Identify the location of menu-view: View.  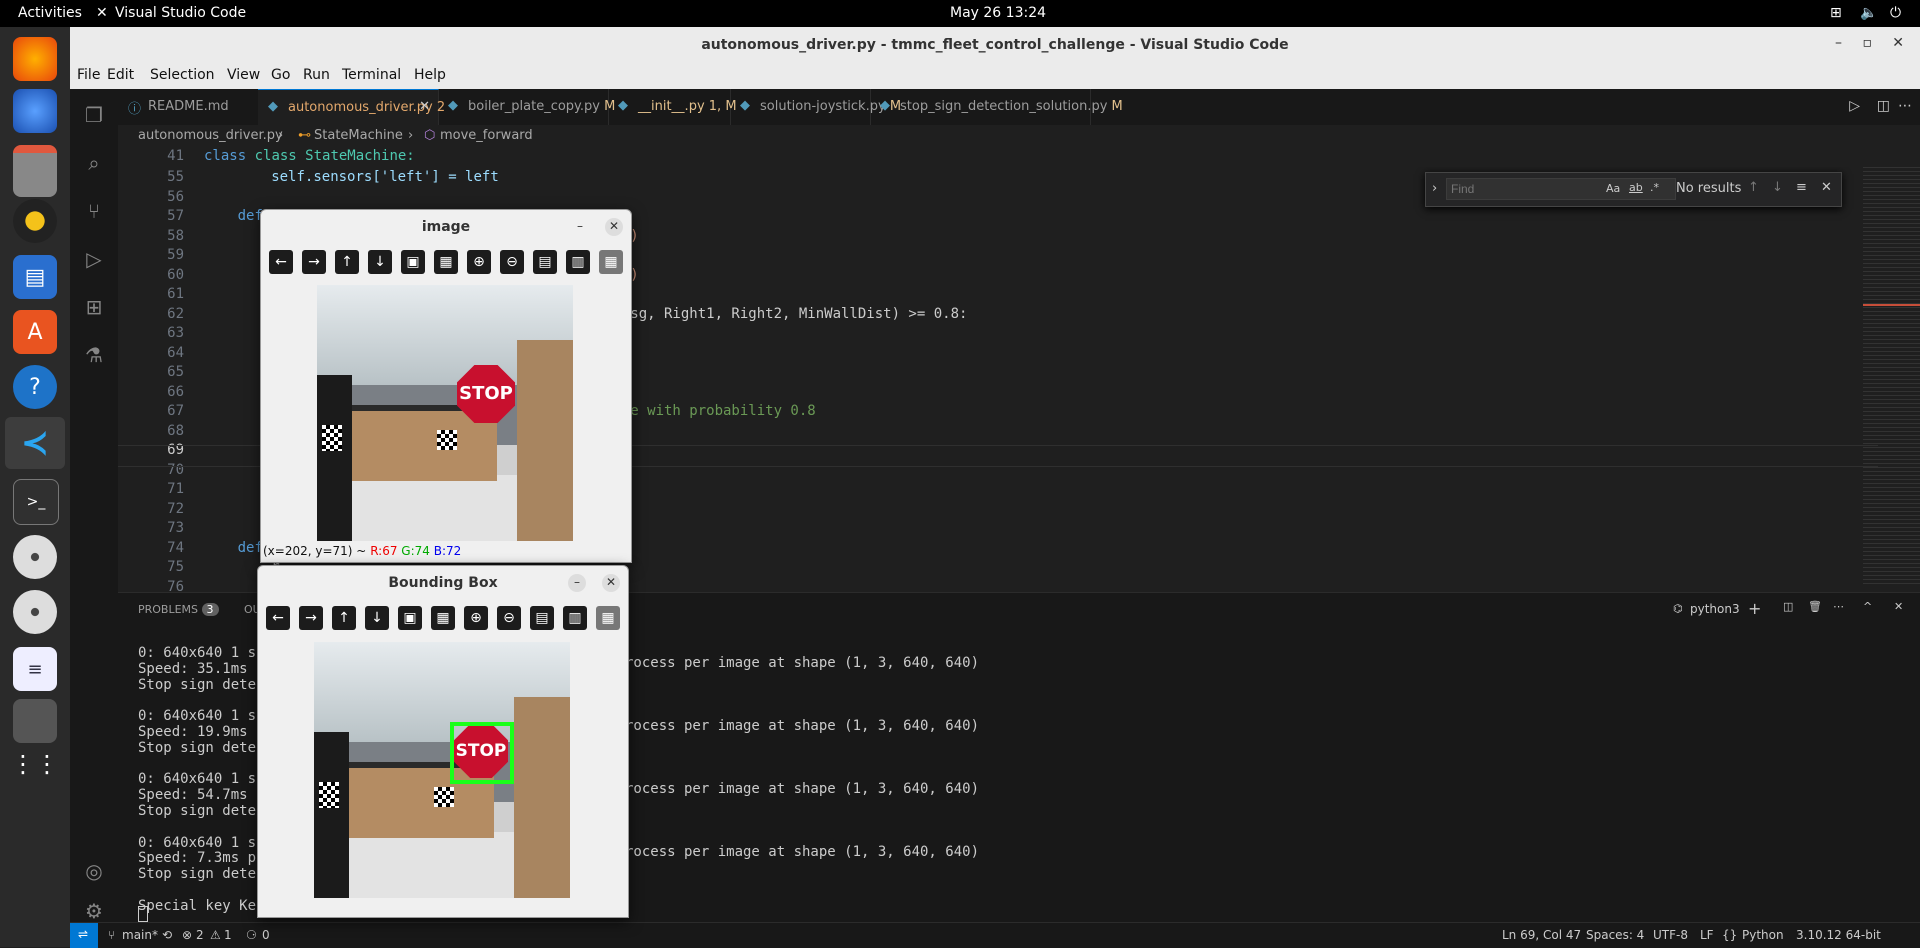
(243, 75).